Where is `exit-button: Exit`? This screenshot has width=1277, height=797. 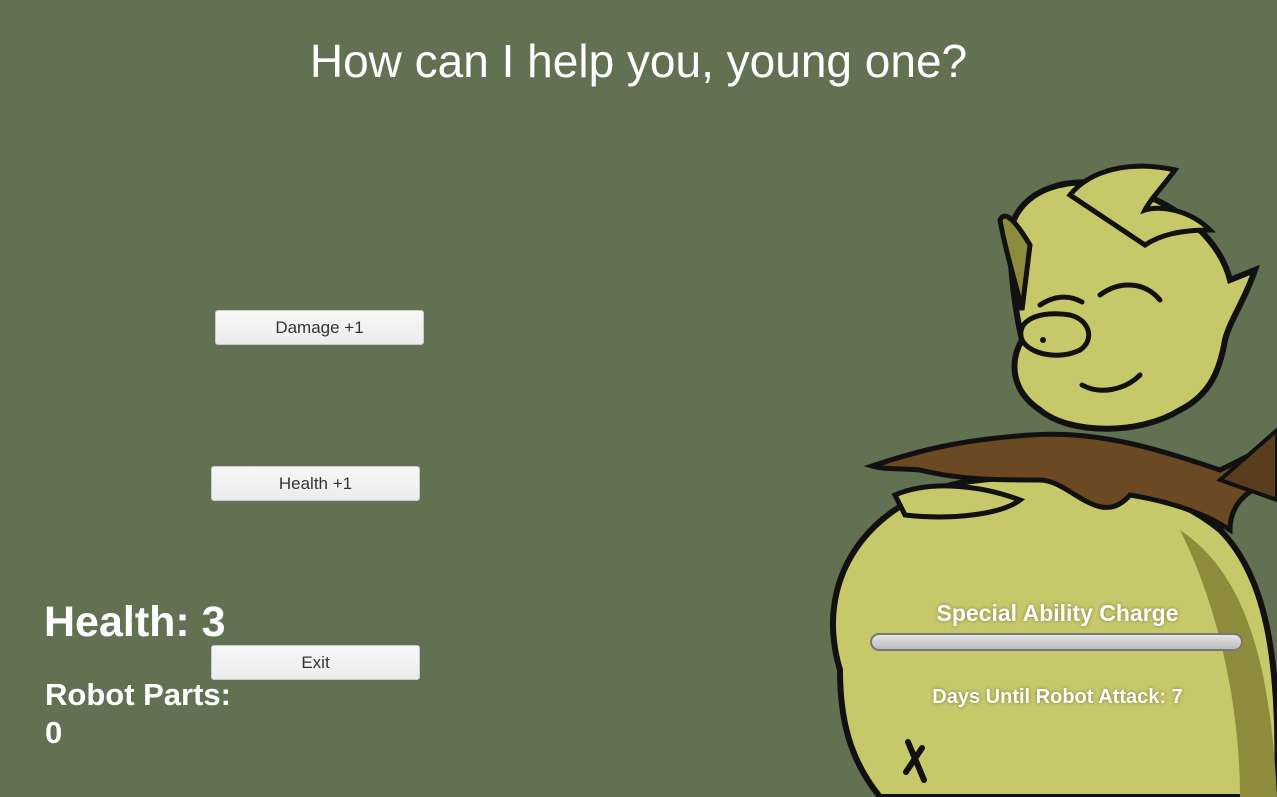 exit-button: Exit is located at coordinates (315, 662).